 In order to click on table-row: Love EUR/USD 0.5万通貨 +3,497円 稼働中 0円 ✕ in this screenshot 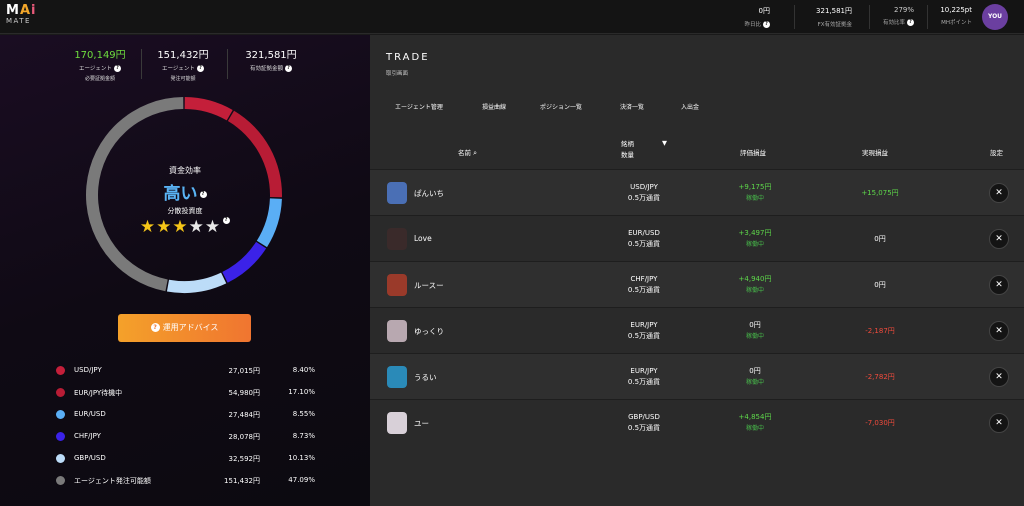, I will do `click(697, 238)`.